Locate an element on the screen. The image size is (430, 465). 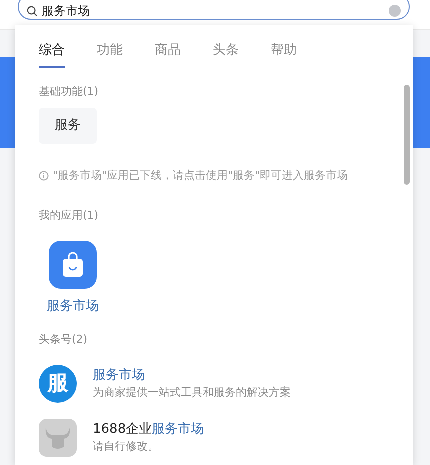
account-name: 服务市场 is located at coordinates (192, 375).